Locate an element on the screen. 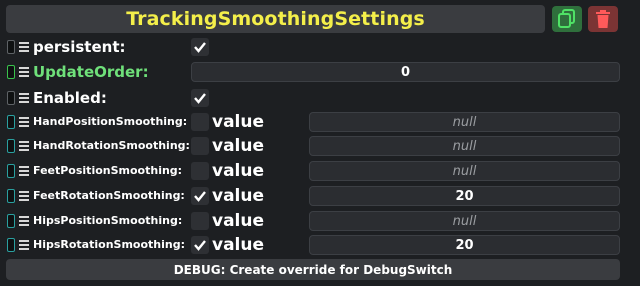  duplicate-button is located at coordinates (567, 19).